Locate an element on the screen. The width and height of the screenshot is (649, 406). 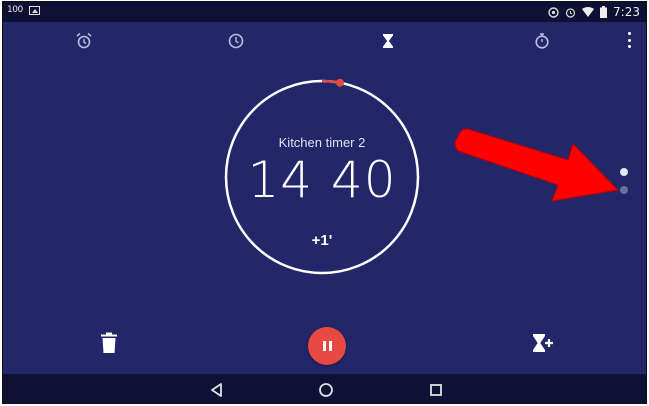
tab-timer is located at coordinates (388, 41).